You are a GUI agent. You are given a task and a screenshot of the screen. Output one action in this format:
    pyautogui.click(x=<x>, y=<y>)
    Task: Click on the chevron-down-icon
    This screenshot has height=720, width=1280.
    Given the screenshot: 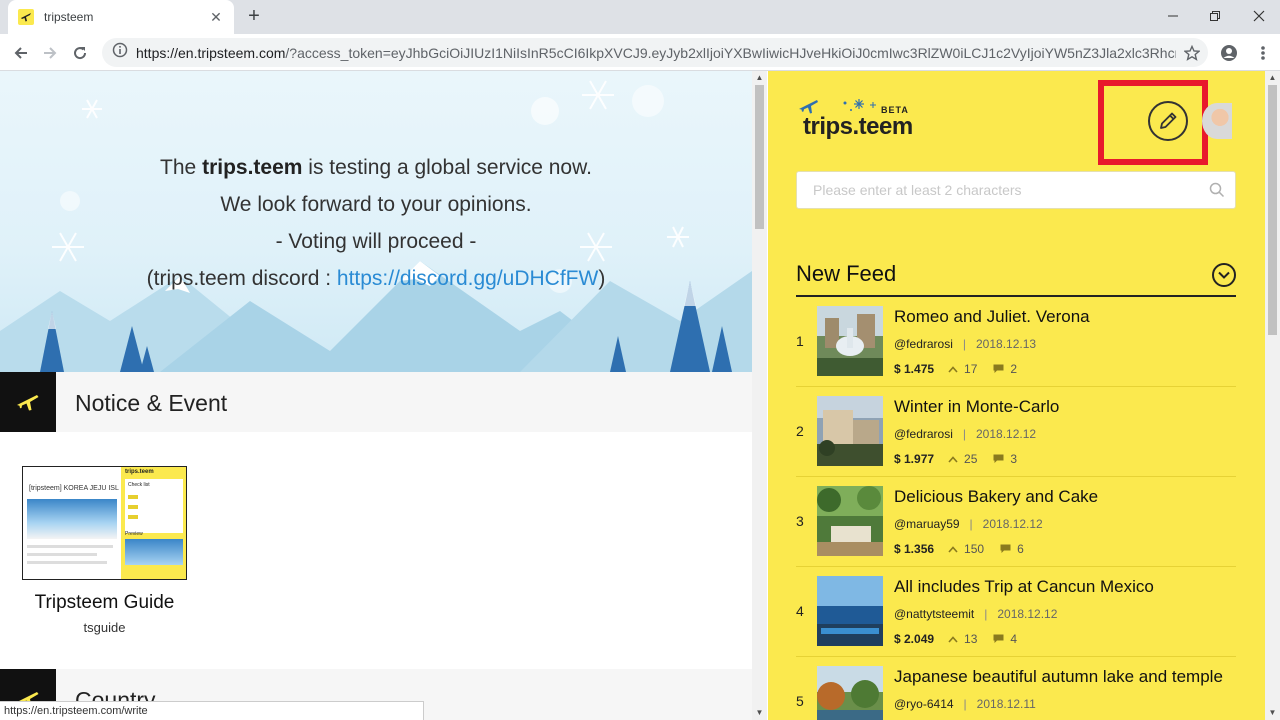 What is the action you would take?
    pyautogui.click(x=1224, y=275)
    